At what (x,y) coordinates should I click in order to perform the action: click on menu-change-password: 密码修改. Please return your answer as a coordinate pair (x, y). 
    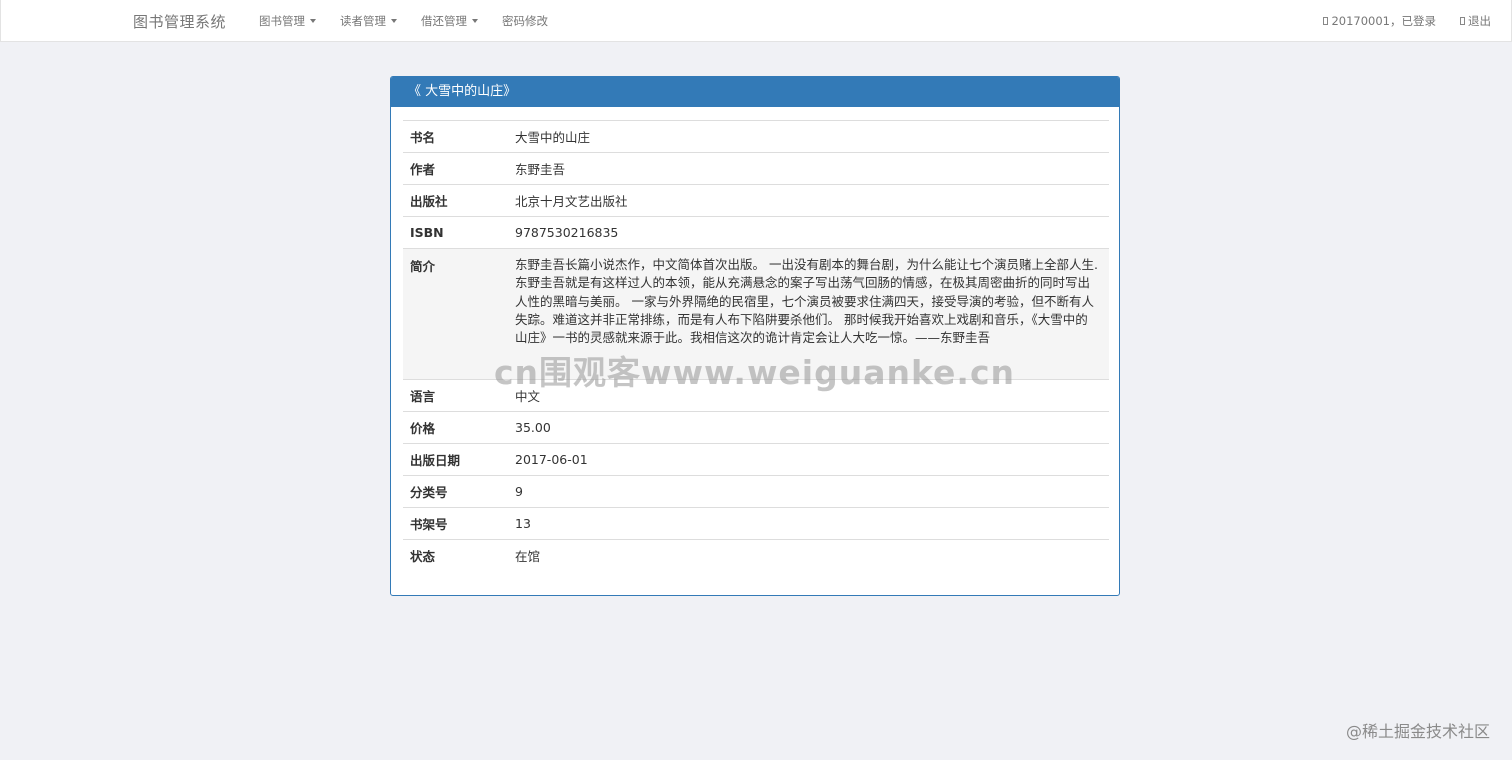
    Looking at the image, I should click on (525, 21).